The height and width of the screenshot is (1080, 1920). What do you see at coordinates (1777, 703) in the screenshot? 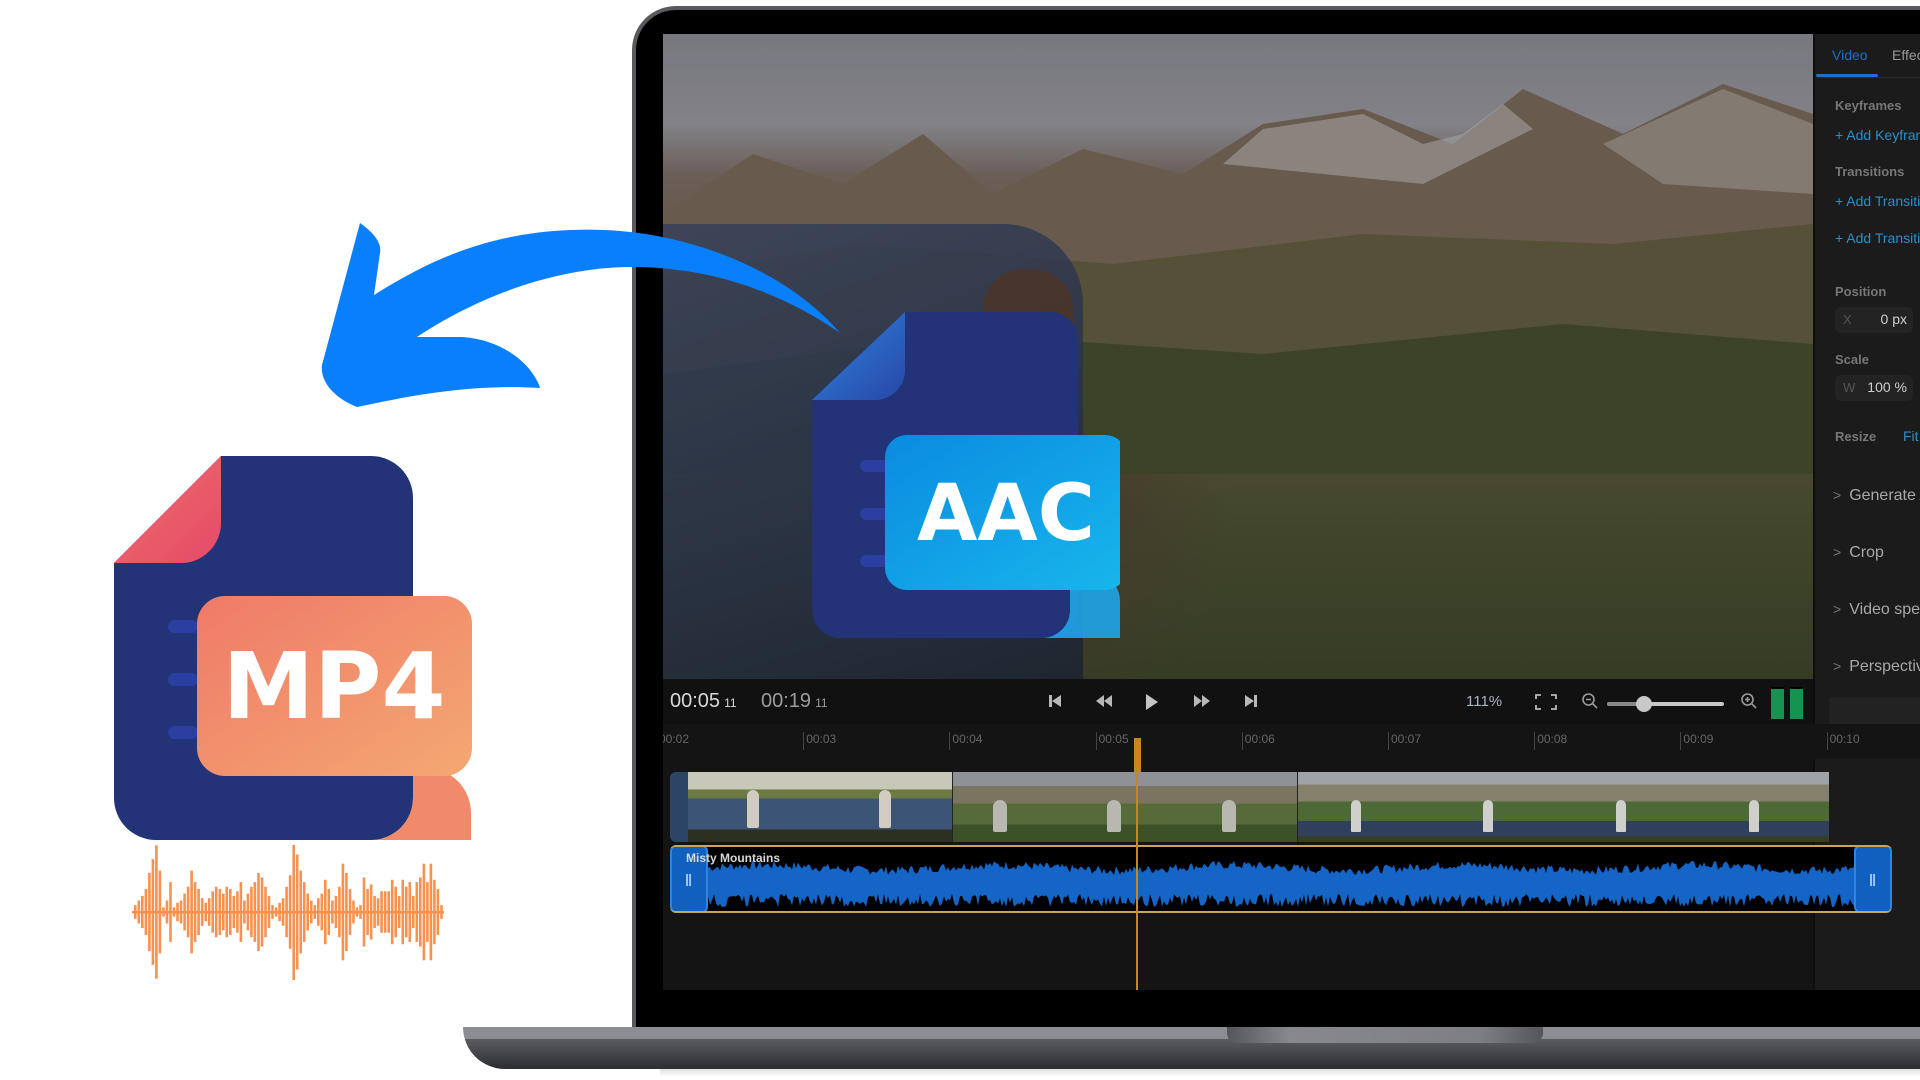
I see `audio-meter-left` at bounding box center [1777, 703].